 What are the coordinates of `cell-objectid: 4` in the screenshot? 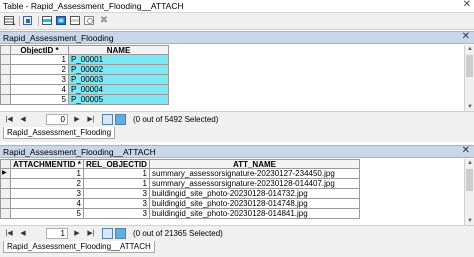 It's located at (40, 90).